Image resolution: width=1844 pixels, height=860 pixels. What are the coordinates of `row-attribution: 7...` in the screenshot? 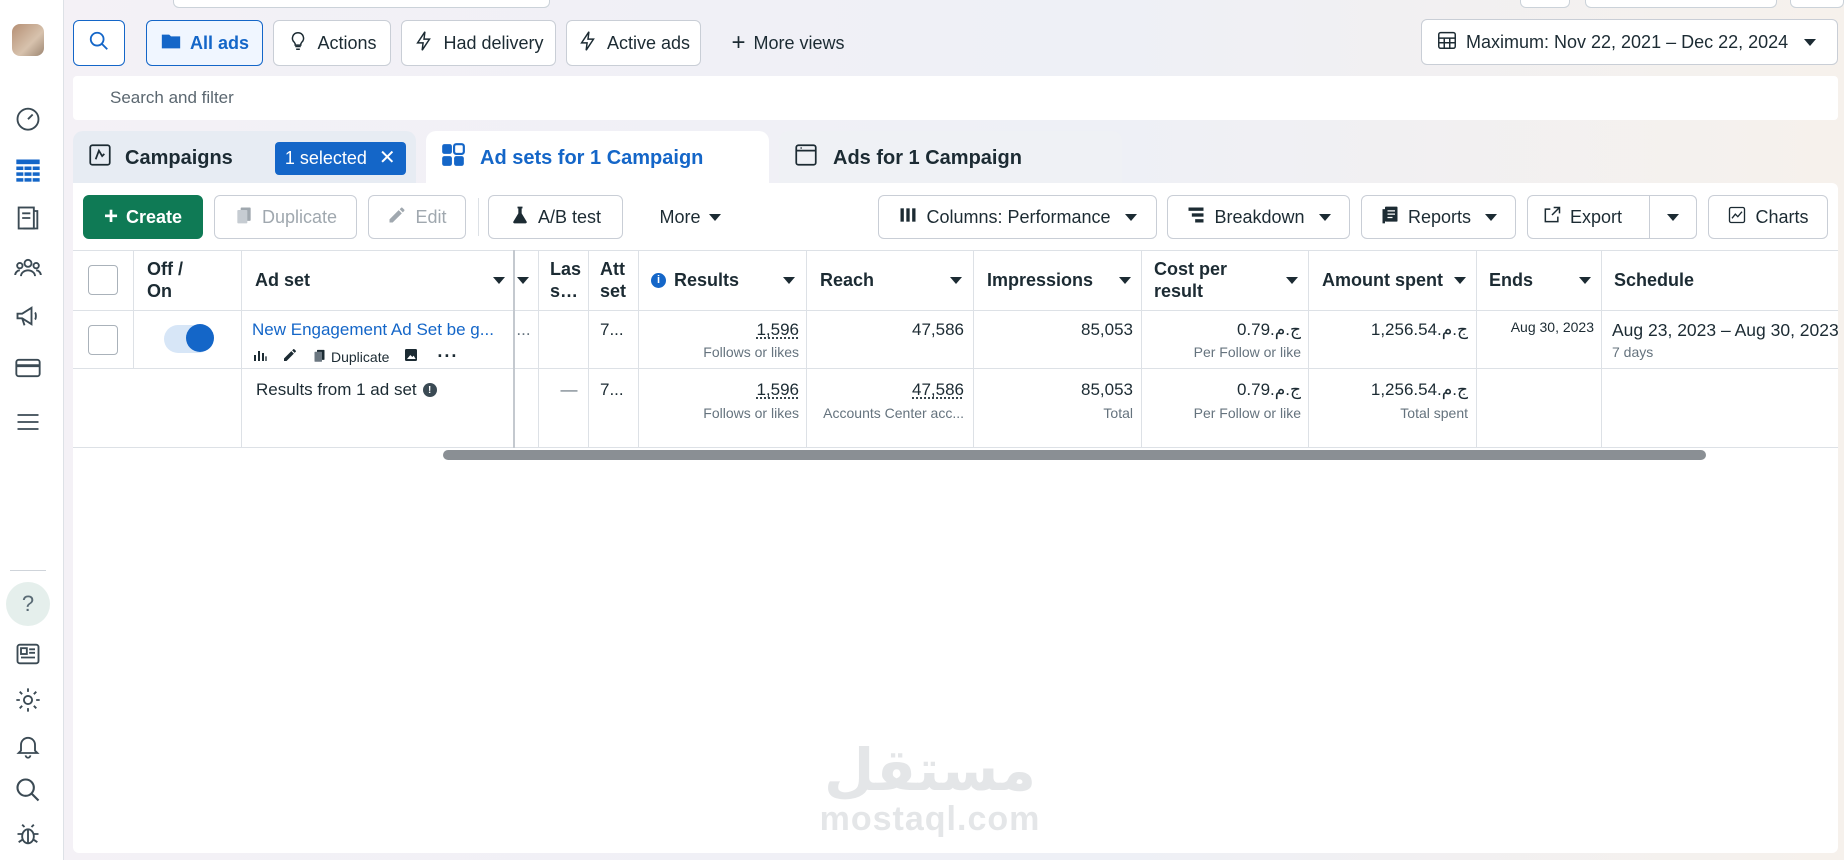 It's located at (612, 329).